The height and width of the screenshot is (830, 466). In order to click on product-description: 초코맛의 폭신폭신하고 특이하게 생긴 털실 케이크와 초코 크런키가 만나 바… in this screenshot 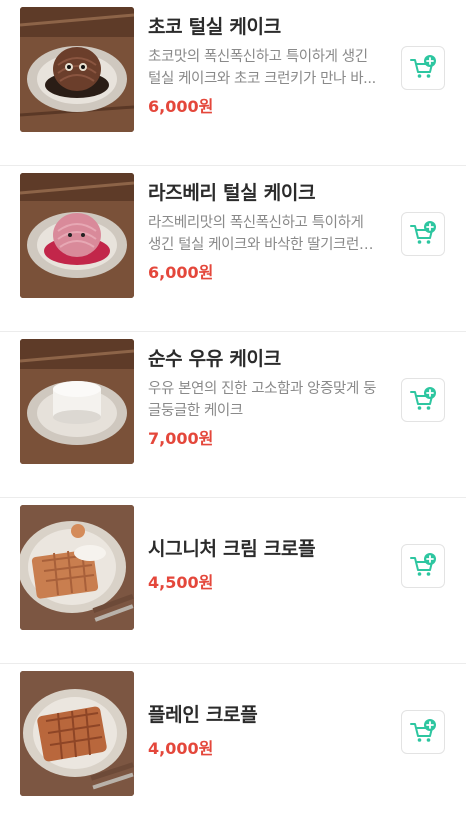, I will do `click(262, 68)`.